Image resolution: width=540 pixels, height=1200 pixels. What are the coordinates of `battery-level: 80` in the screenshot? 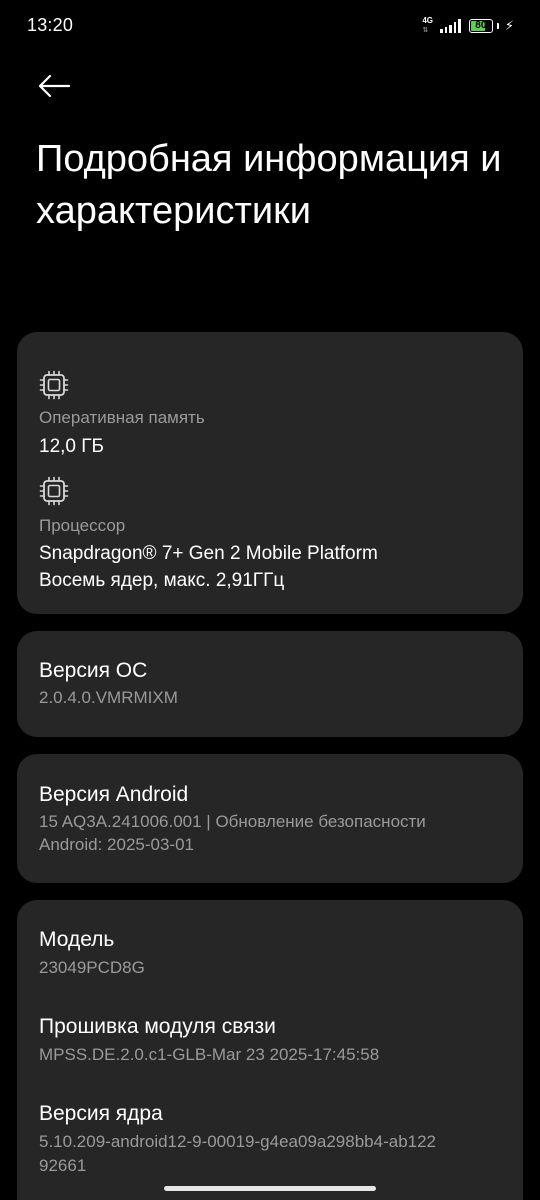 It's located at (481, 25).